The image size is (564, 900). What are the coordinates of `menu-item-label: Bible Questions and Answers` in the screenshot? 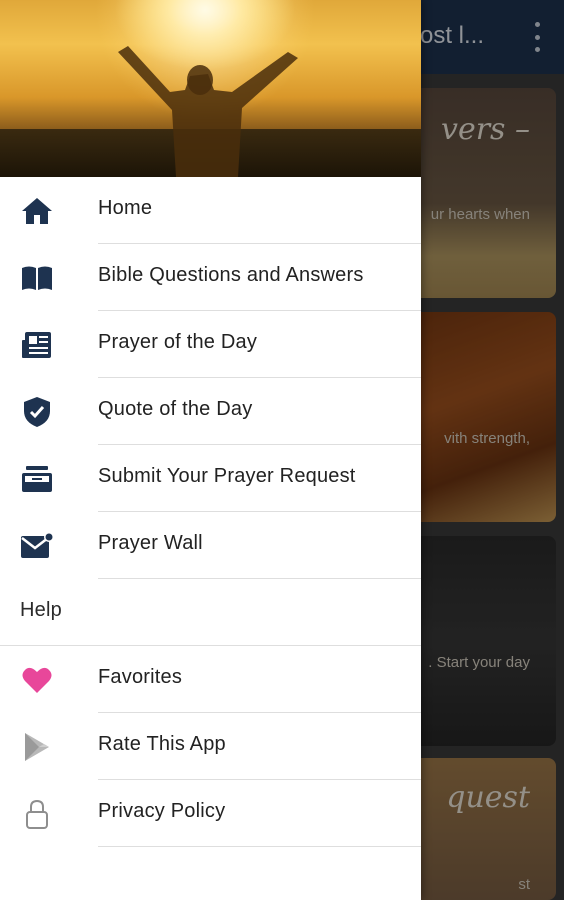 It's located at (231, 275).